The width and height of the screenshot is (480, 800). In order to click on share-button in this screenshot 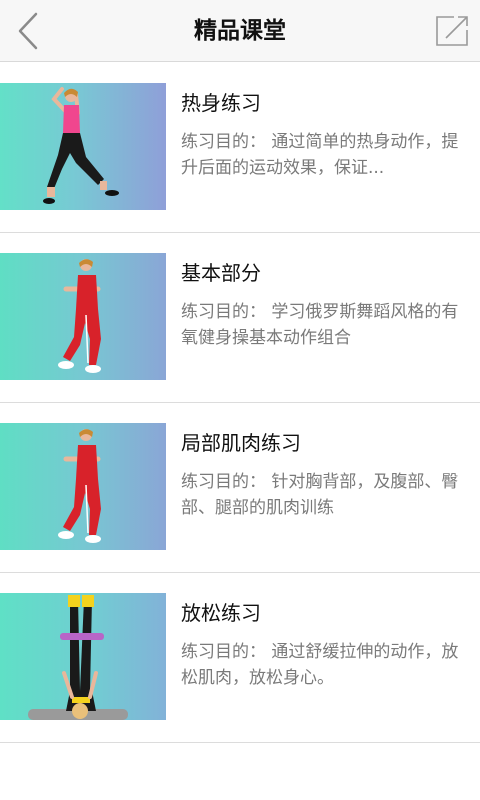, I will do `click(452, 31)`.